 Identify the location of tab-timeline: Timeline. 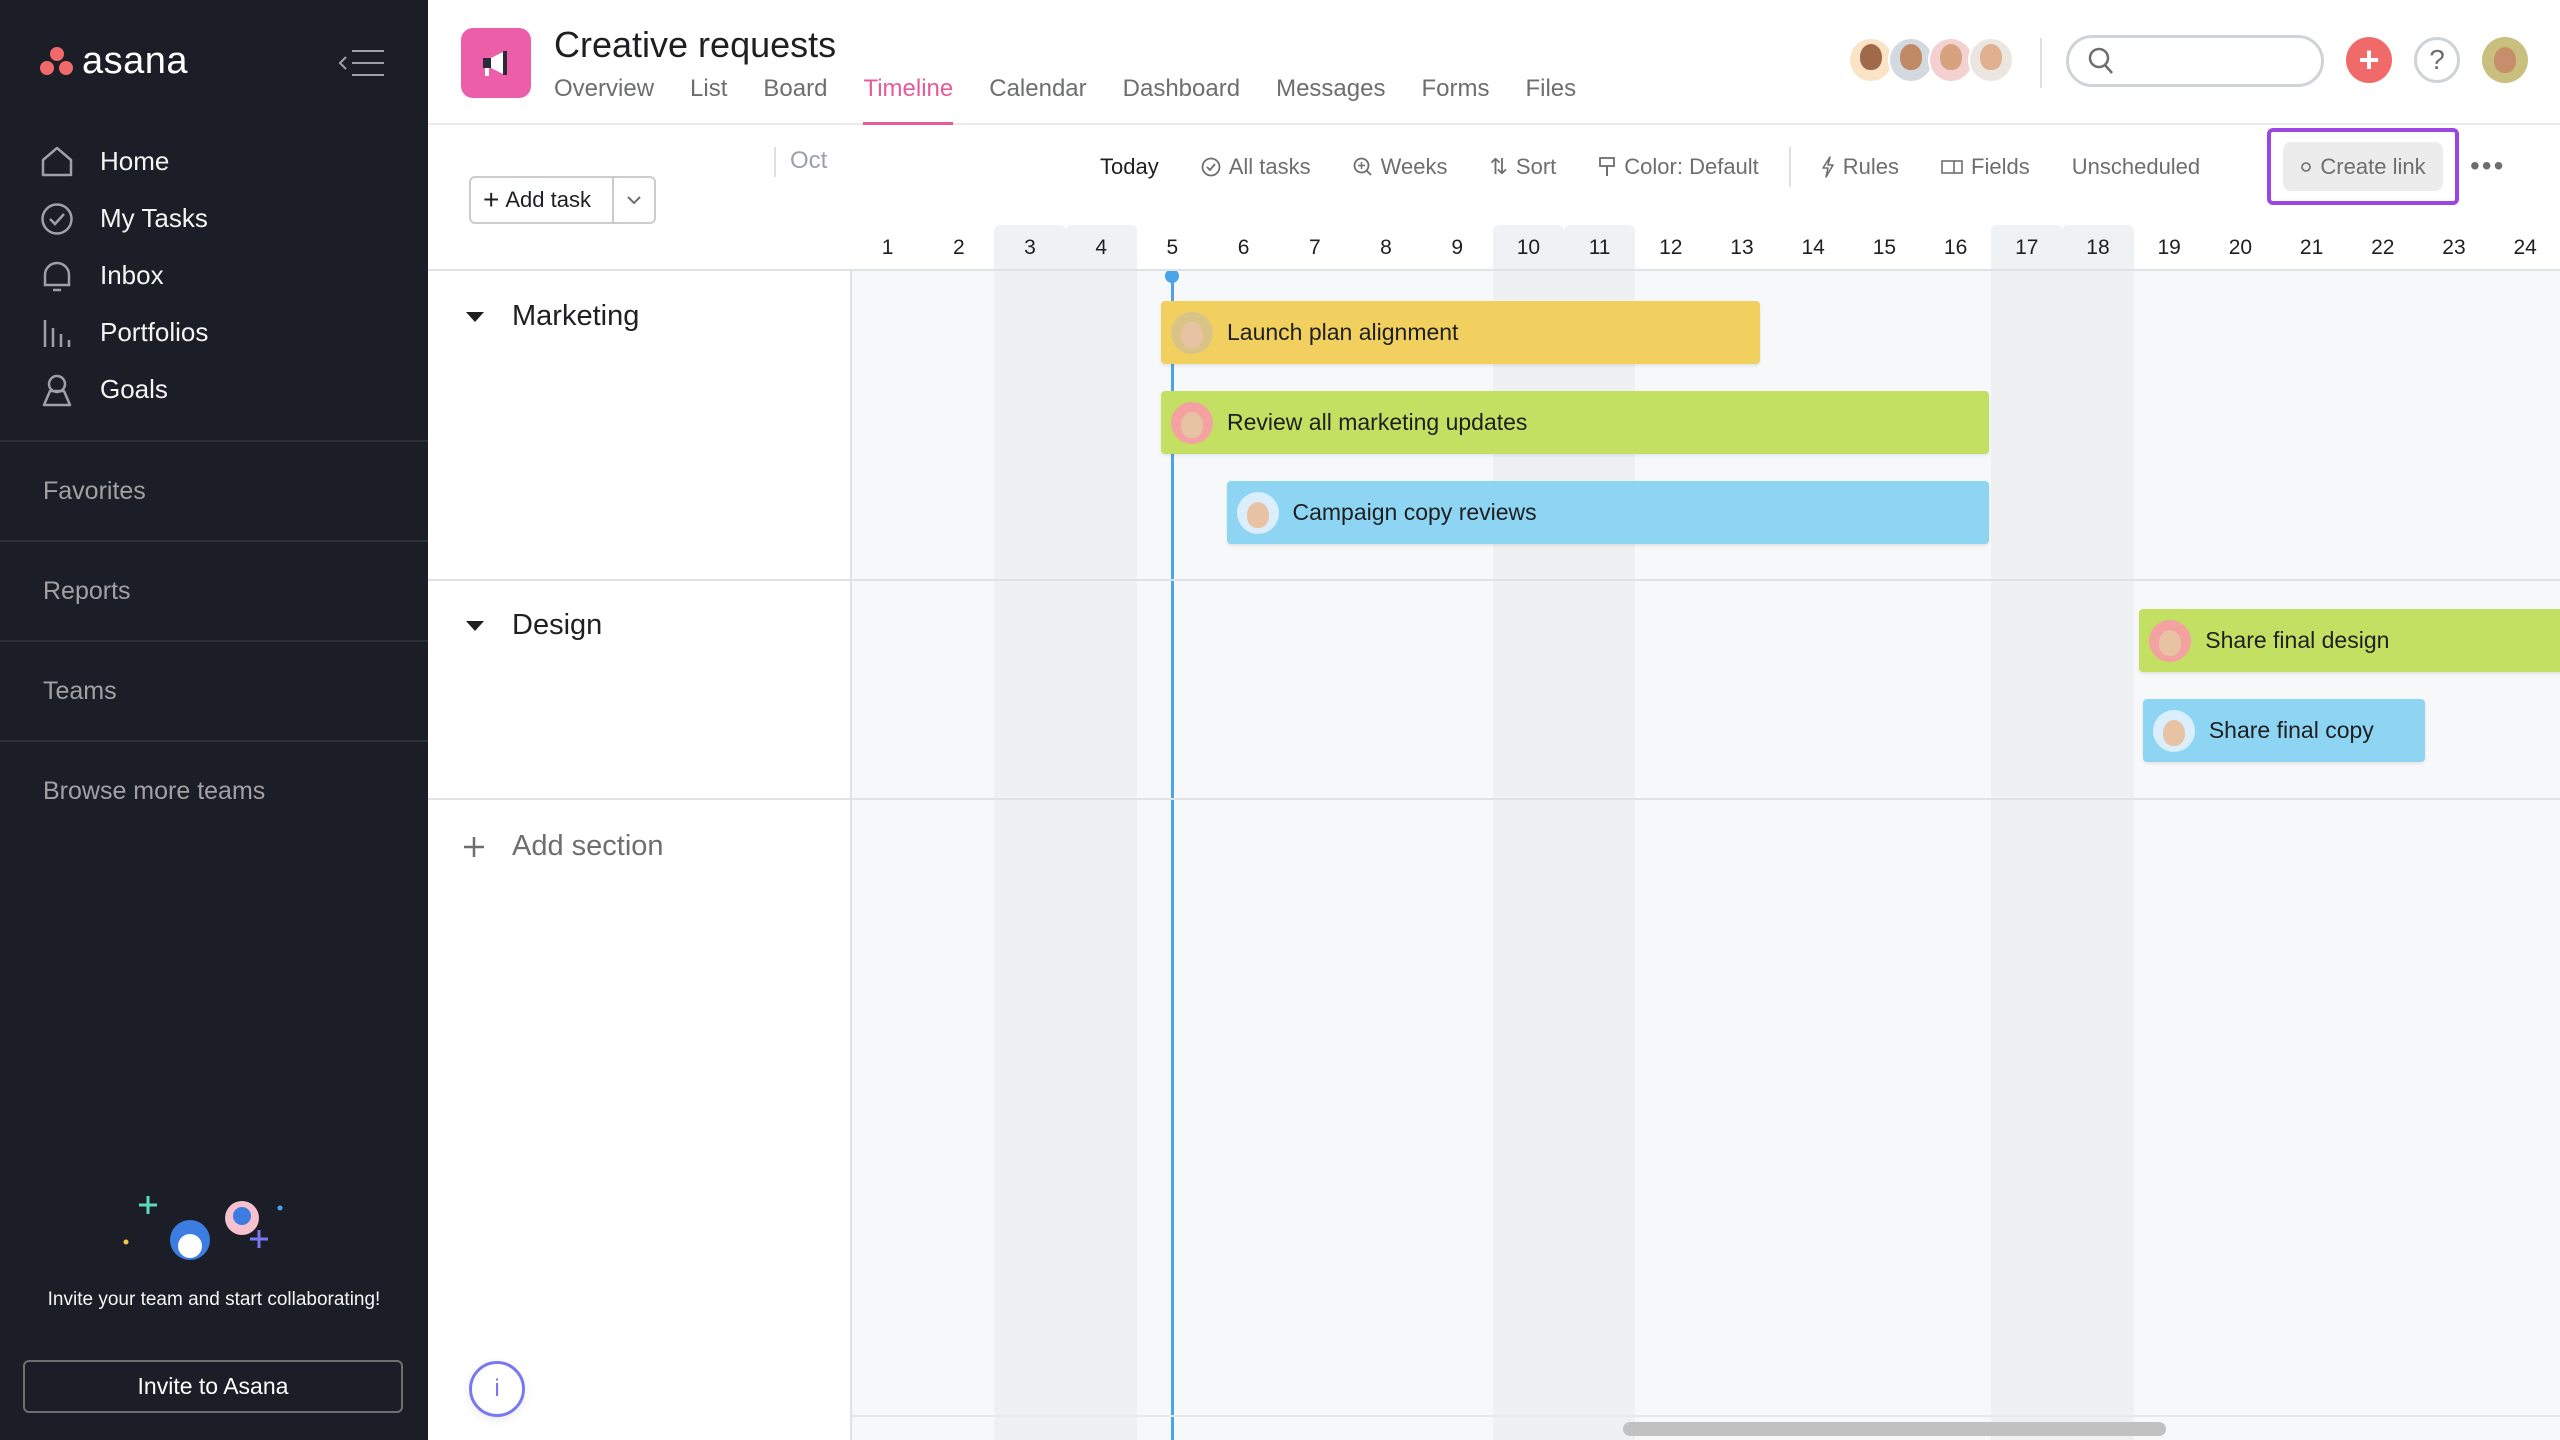
(908, 99).